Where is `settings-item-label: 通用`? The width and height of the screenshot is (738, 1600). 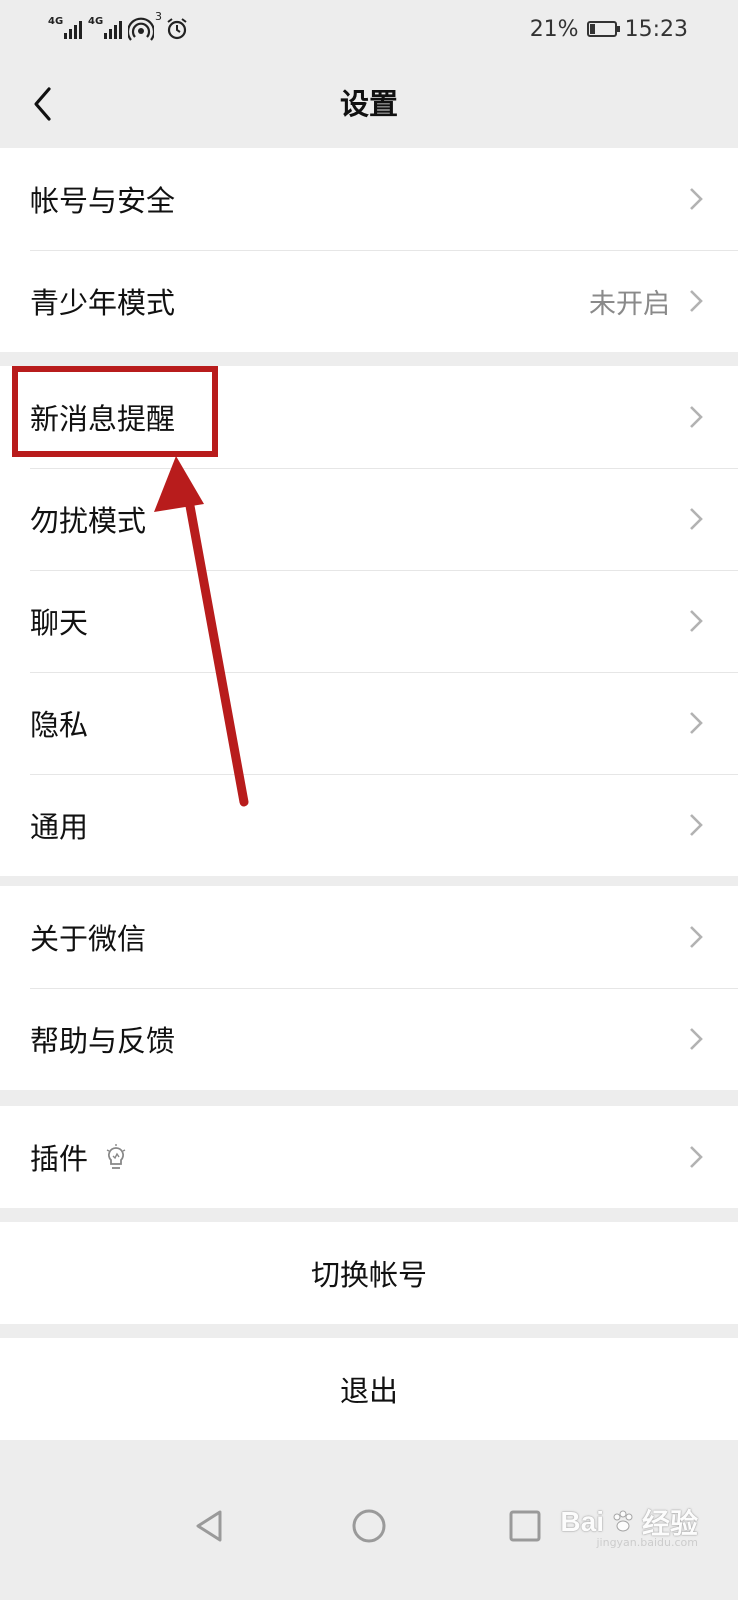
settings-item-label: 通用 is located at coordinates (59, 827).